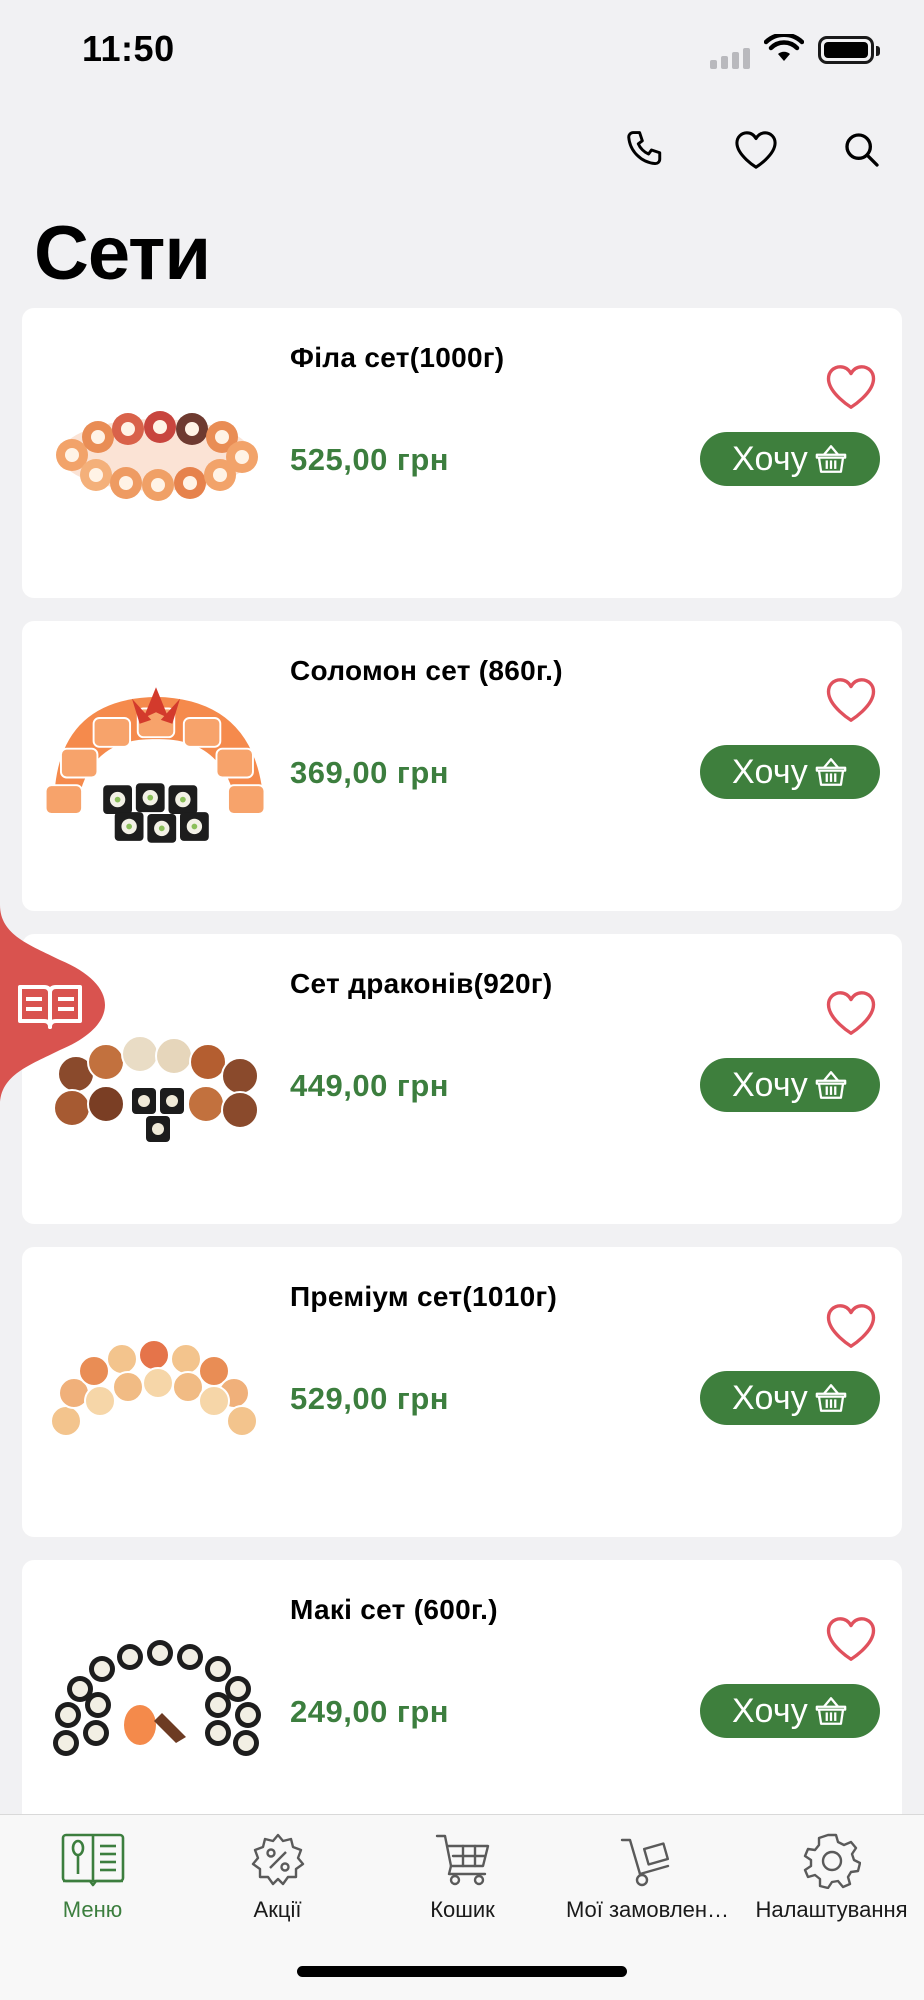 The height and width of the screenshot is (2000, 924). I want to click on top-actions, so click(462, 150).